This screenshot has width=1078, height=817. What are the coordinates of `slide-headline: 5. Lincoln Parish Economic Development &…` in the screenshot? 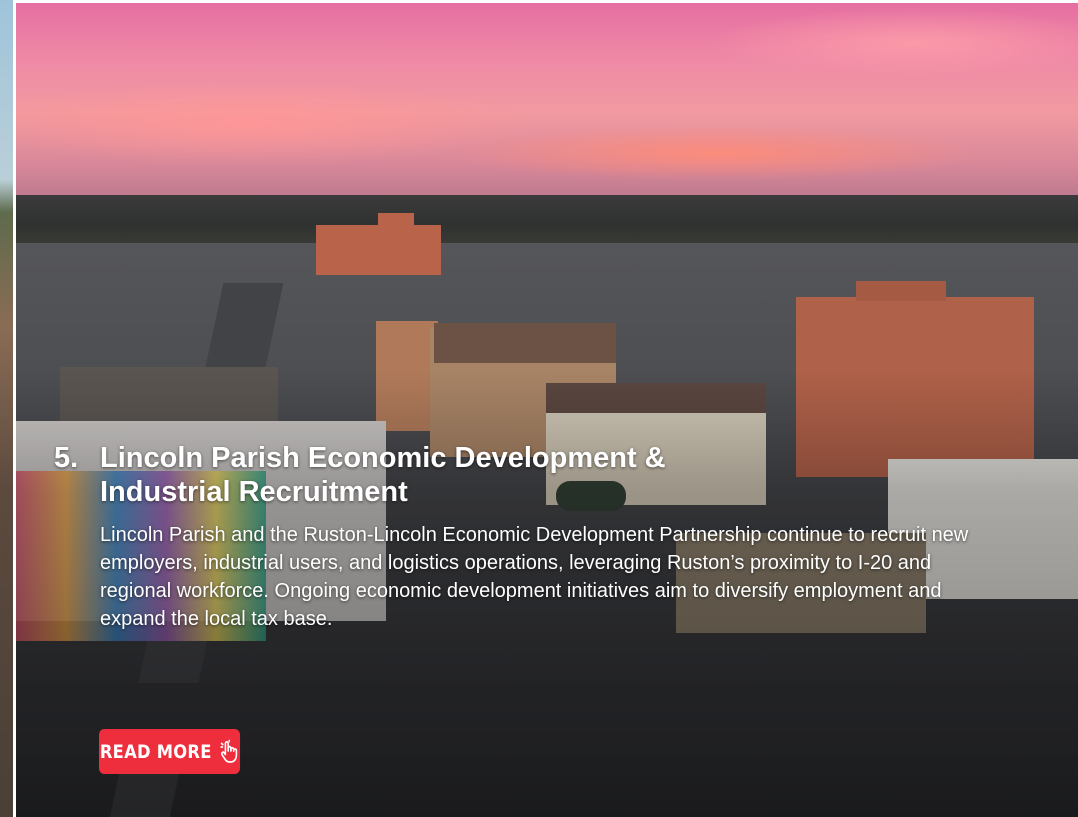 It's located at (514, 475).